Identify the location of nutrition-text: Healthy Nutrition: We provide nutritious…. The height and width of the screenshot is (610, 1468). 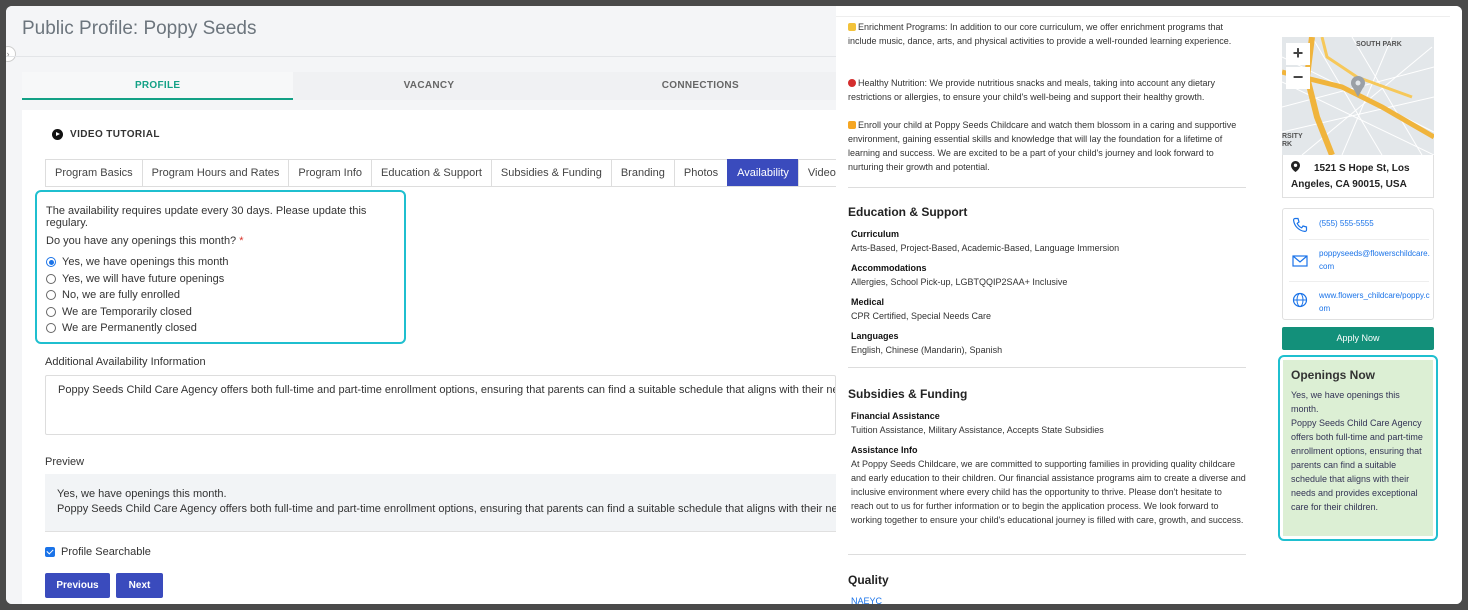
(1032, 90).